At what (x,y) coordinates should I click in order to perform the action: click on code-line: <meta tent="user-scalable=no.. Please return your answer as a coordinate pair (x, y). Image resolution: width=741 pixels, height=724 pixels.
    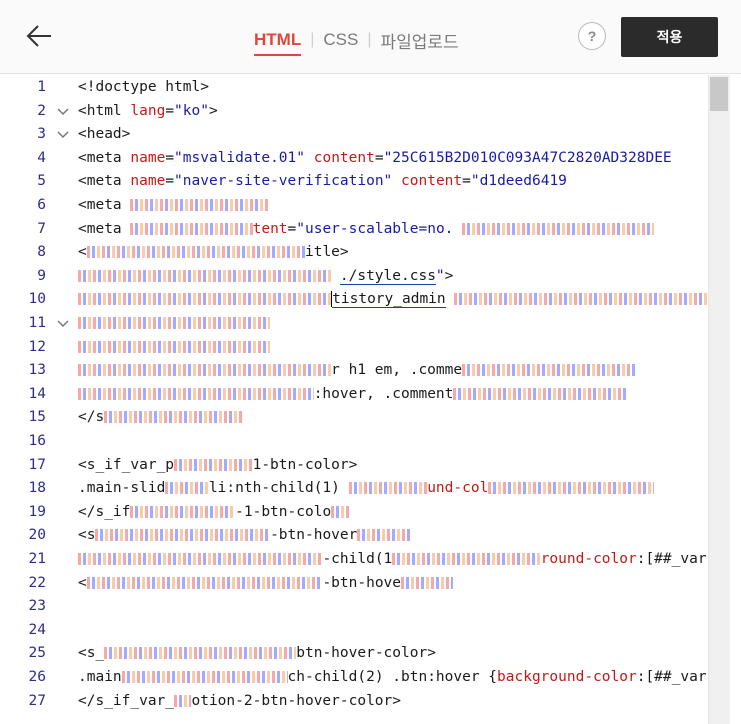
    Looking at the image, I should click on (366, 229).